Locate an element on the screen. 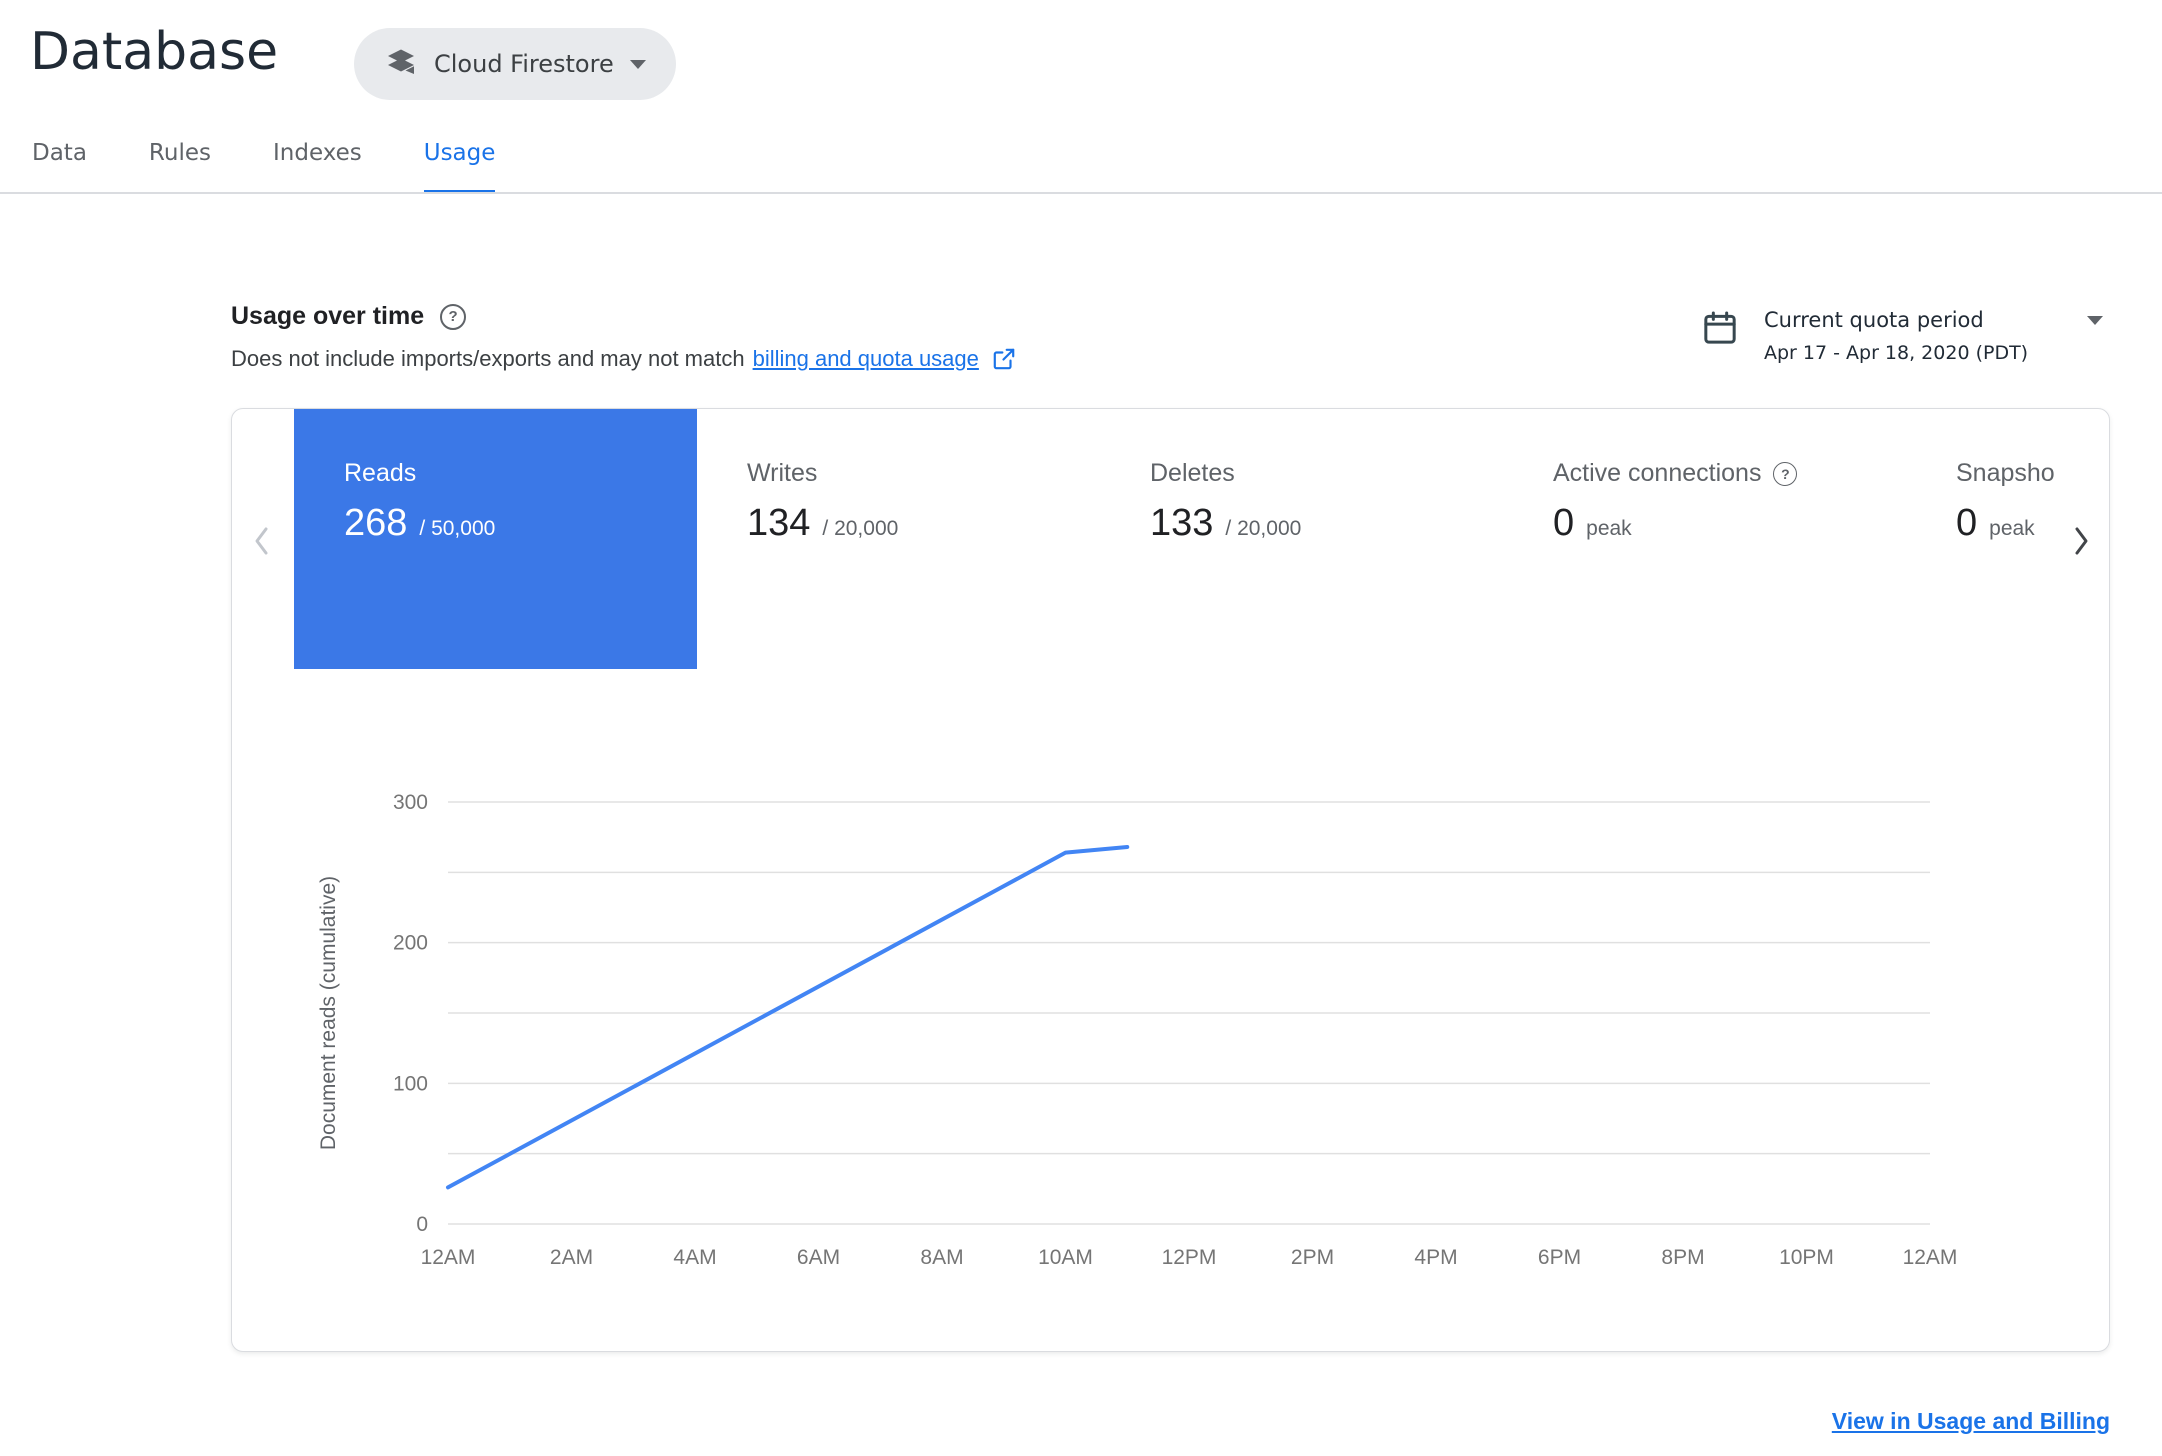 This screenshot has width=2162, height=1456. metric-label: Snapshot listeners is located at coordinates (2032, 473).